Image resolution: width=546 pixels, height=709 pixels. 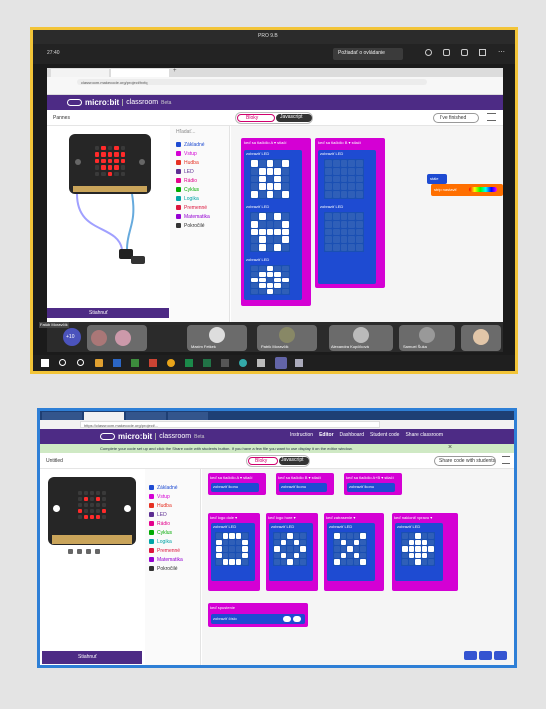 What do you see at coordinates (72, 337) in the screenshot?
I see `extra-participants-badge: +10` at bounding box center [72, 337].